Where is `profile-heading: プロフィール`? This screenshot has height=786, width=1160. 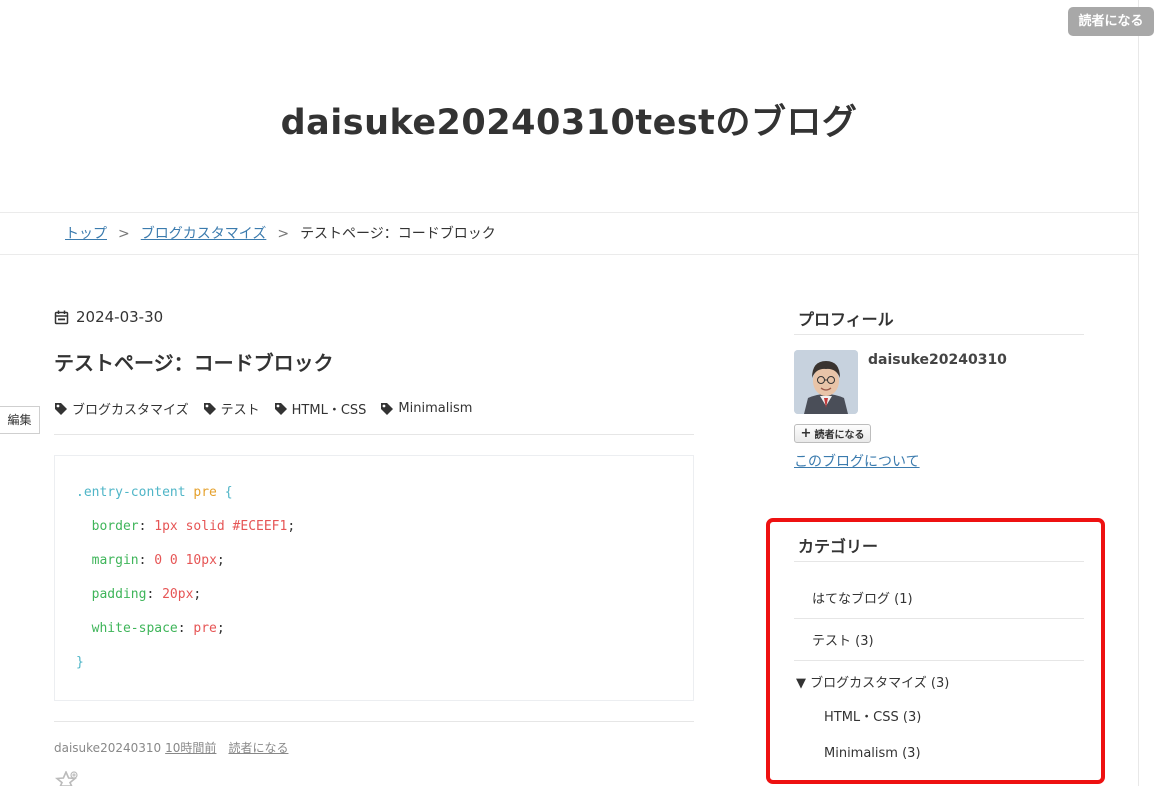 profile-heading: プロフィール is located at coordinates (846, 319).